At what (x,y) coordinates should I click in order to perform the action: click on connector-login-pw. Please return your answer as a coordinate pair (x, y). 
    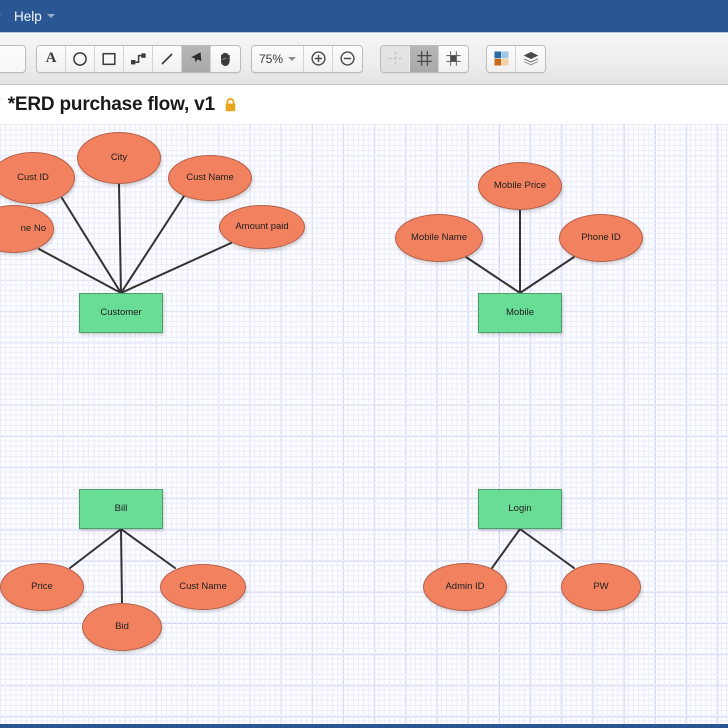
    Looking at the image, I should click on (547, 548).